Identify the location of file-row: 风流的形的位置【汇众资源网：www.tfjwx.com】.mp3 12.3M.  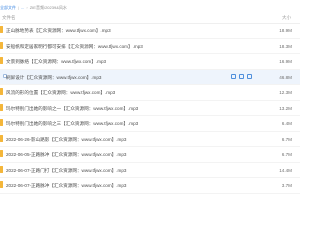
(150, 93).